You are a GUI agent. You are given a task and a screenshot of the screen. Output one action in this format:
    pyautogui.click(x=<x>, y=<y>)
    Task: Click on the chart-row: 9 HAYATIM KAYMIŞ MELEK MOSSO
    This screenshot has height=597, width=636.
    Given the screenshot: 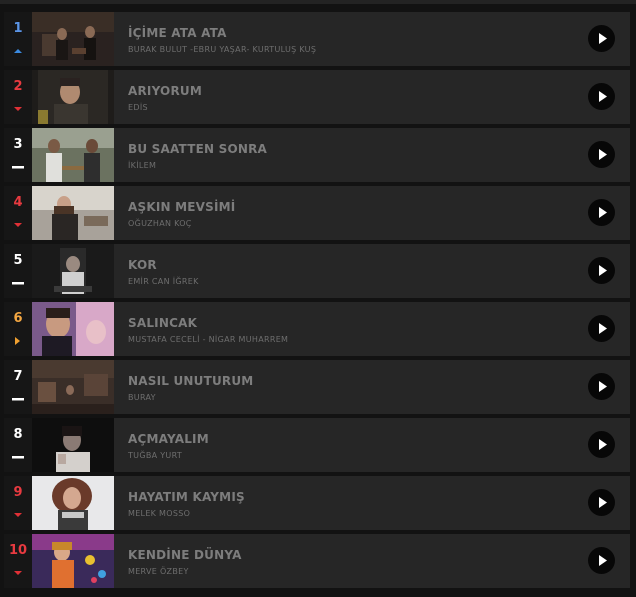 What is the action you would take?
    pyautogui.click(x=317, y=503)
    